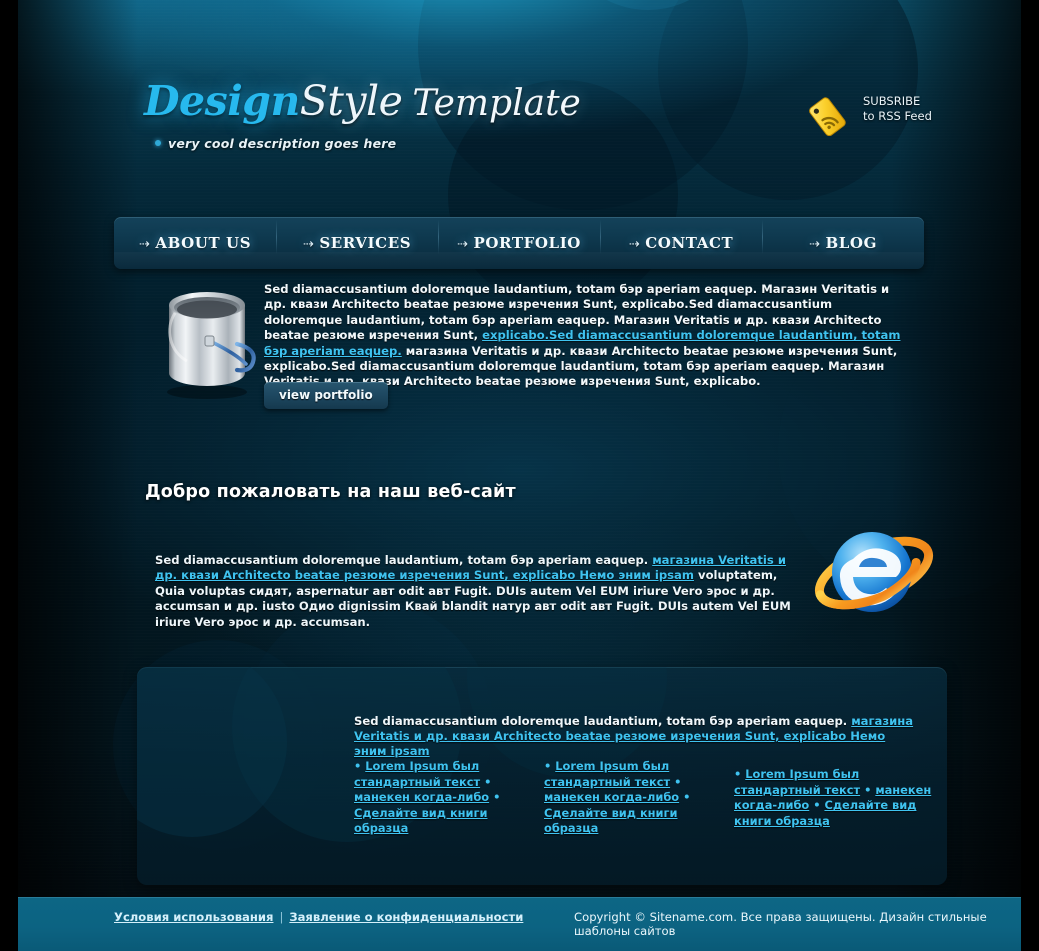  I want to click on logo-template-text: Template, so click(496, 103).